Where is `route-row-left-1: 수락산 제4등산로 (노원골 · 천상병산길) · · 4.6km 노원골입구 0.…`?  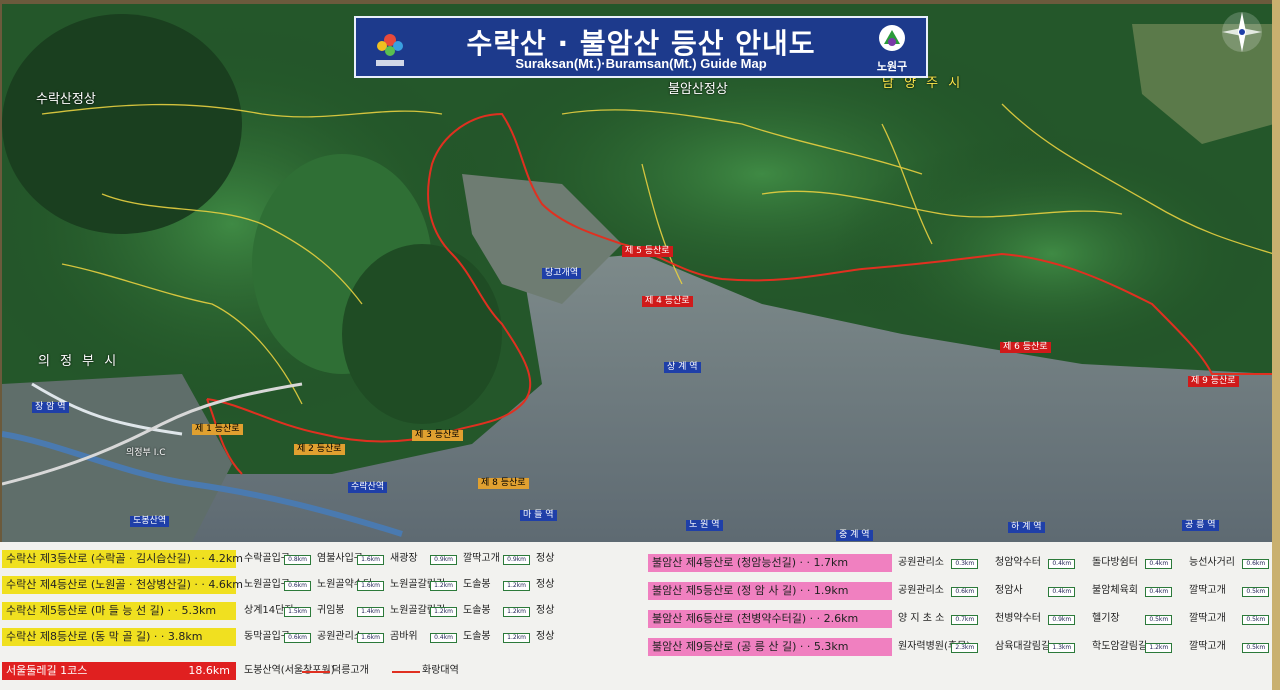 route-row-left-1: 수락산 제4등산로 (노원골 · 천상병산길) · · 4.6km 노원골입구 0.… is located at coordinates (322, 587).